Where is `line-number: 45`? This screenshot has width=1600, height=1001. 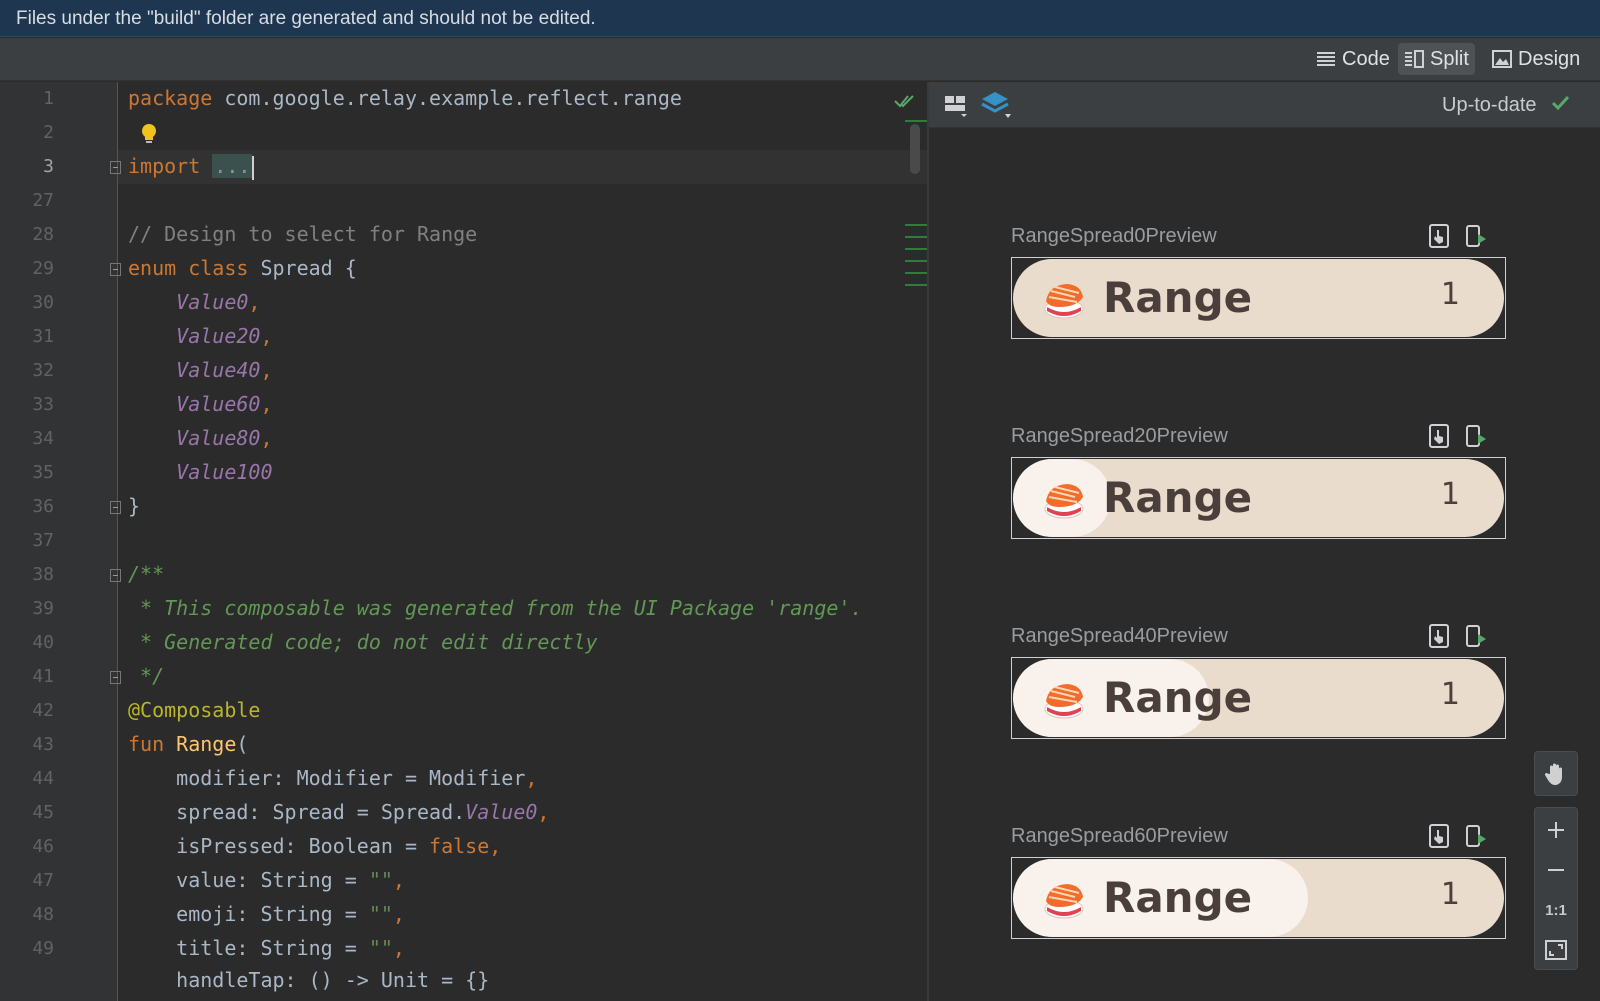 line-number: 45 is located at coordinates (43, 812).